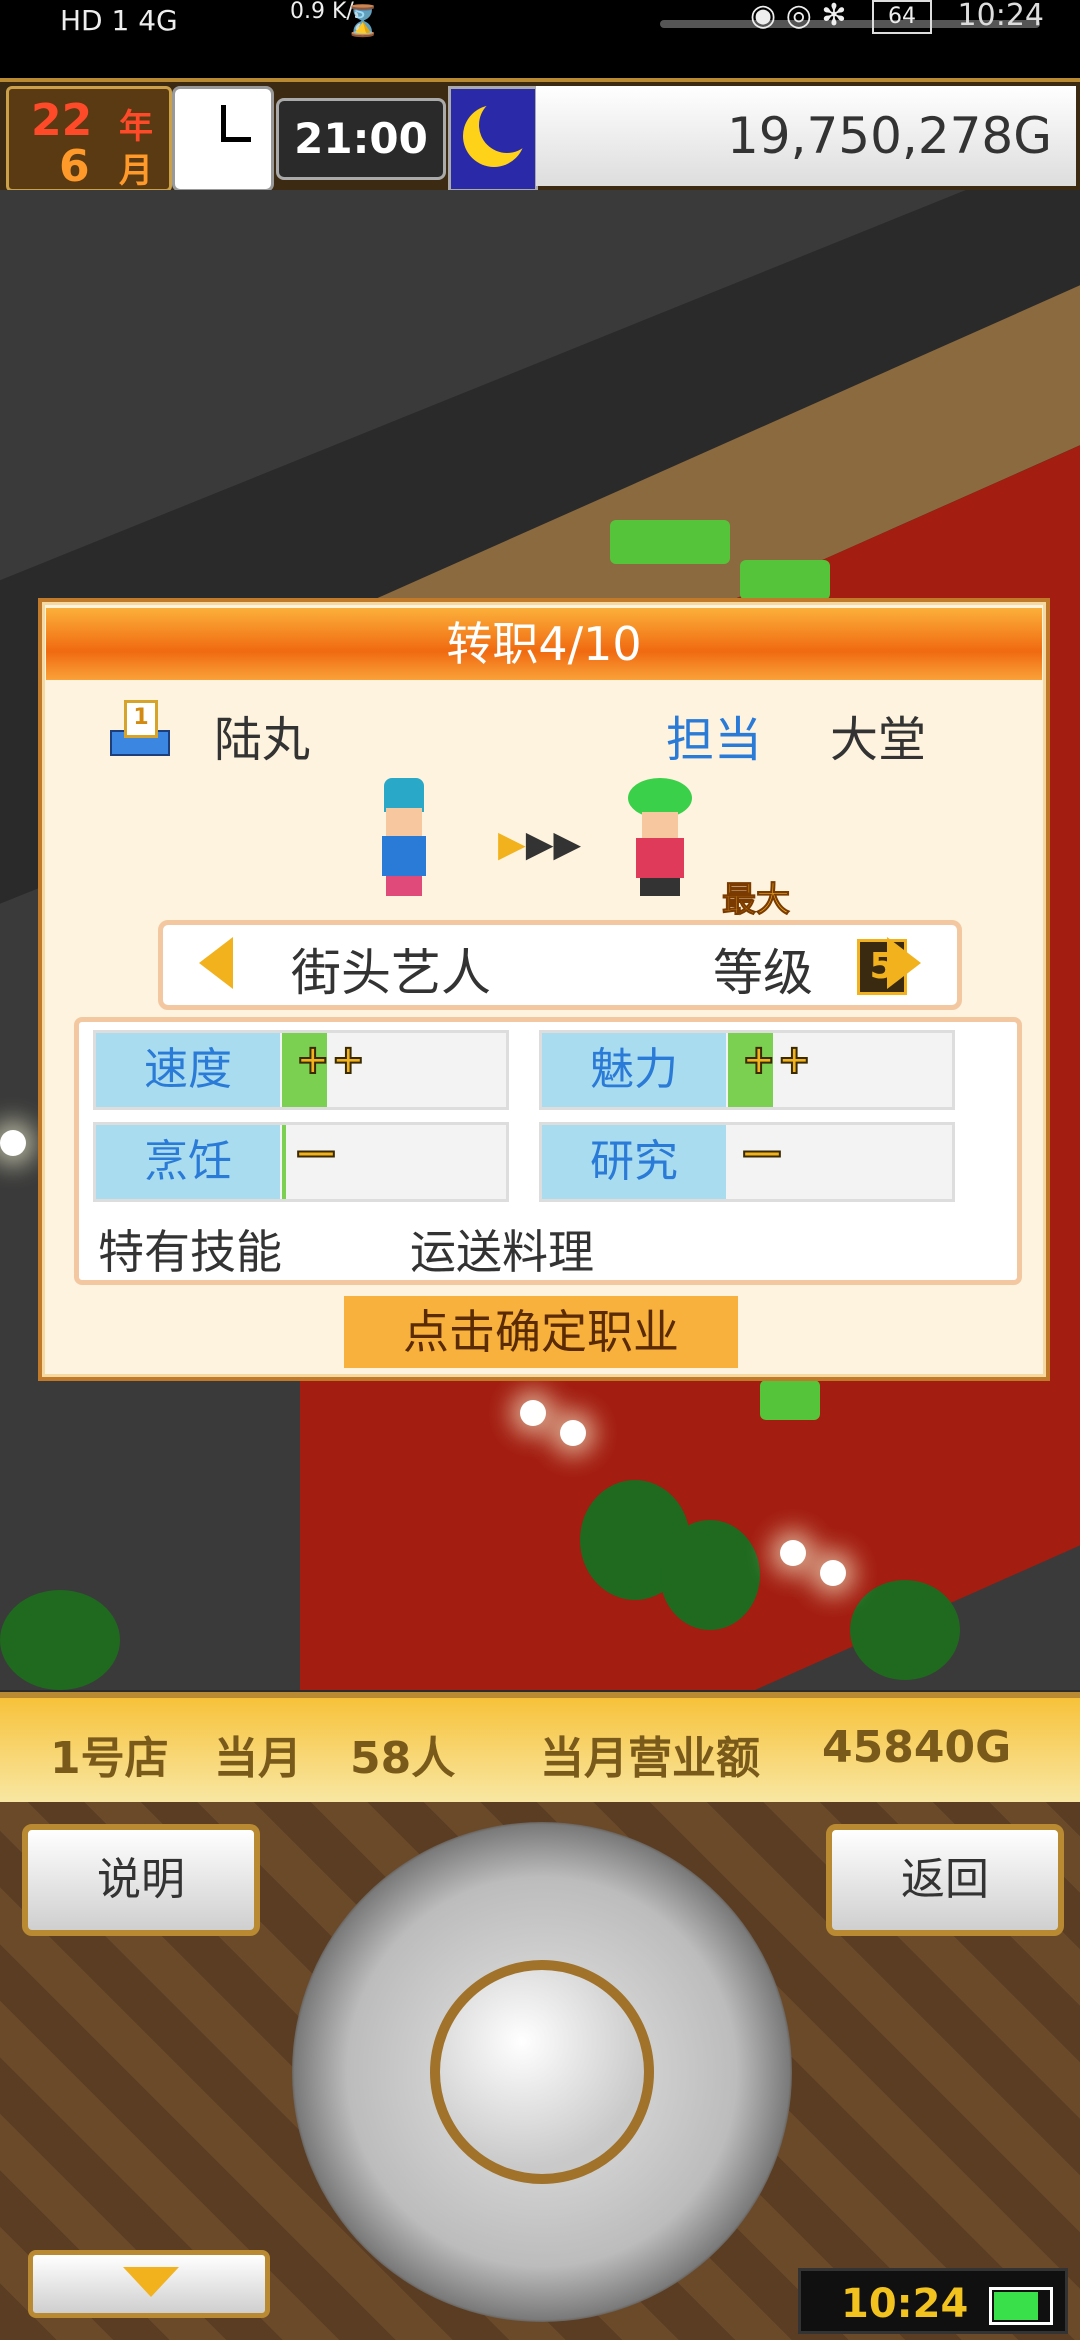 This screenshot has height=2340, width=1080. I want to click on game-time: 21:00, so click(361, 139).